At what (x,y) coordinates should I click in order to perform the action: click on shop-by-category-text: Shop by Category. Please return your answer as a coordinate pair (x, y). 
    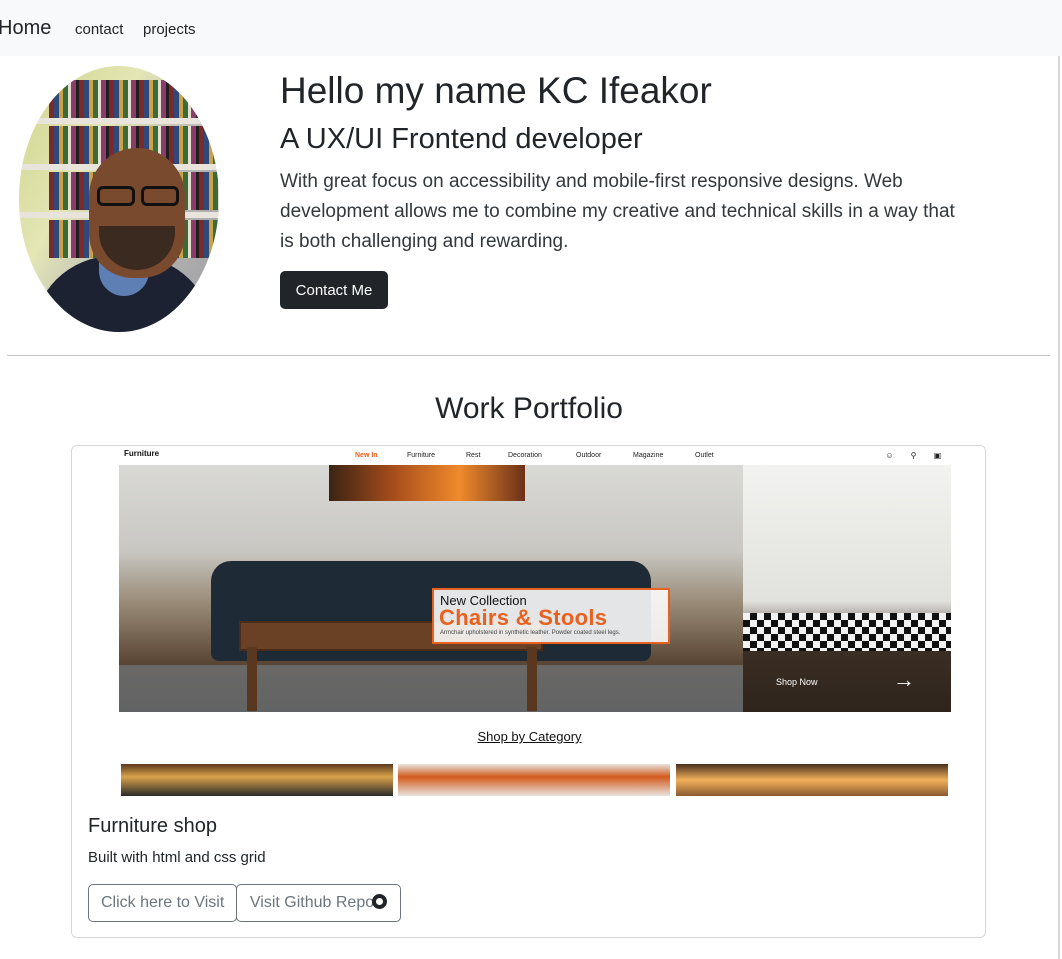
    Looking at the image, I should click on (529, 736).